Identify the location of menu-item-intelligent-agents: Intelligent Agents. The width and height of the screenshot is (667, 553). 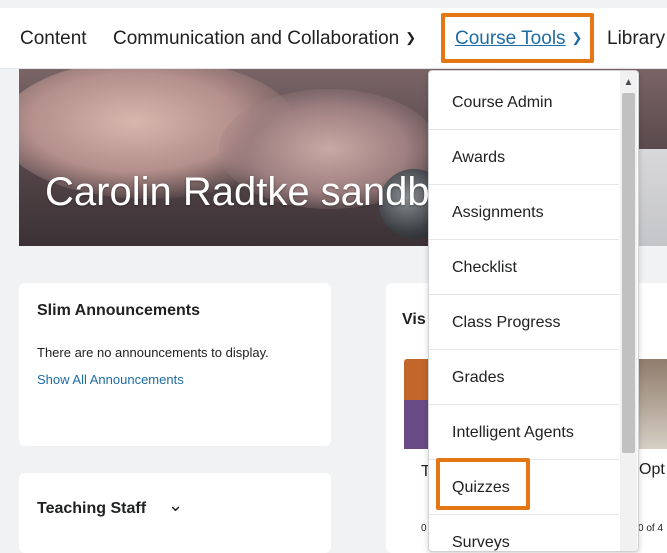
(524, 433).